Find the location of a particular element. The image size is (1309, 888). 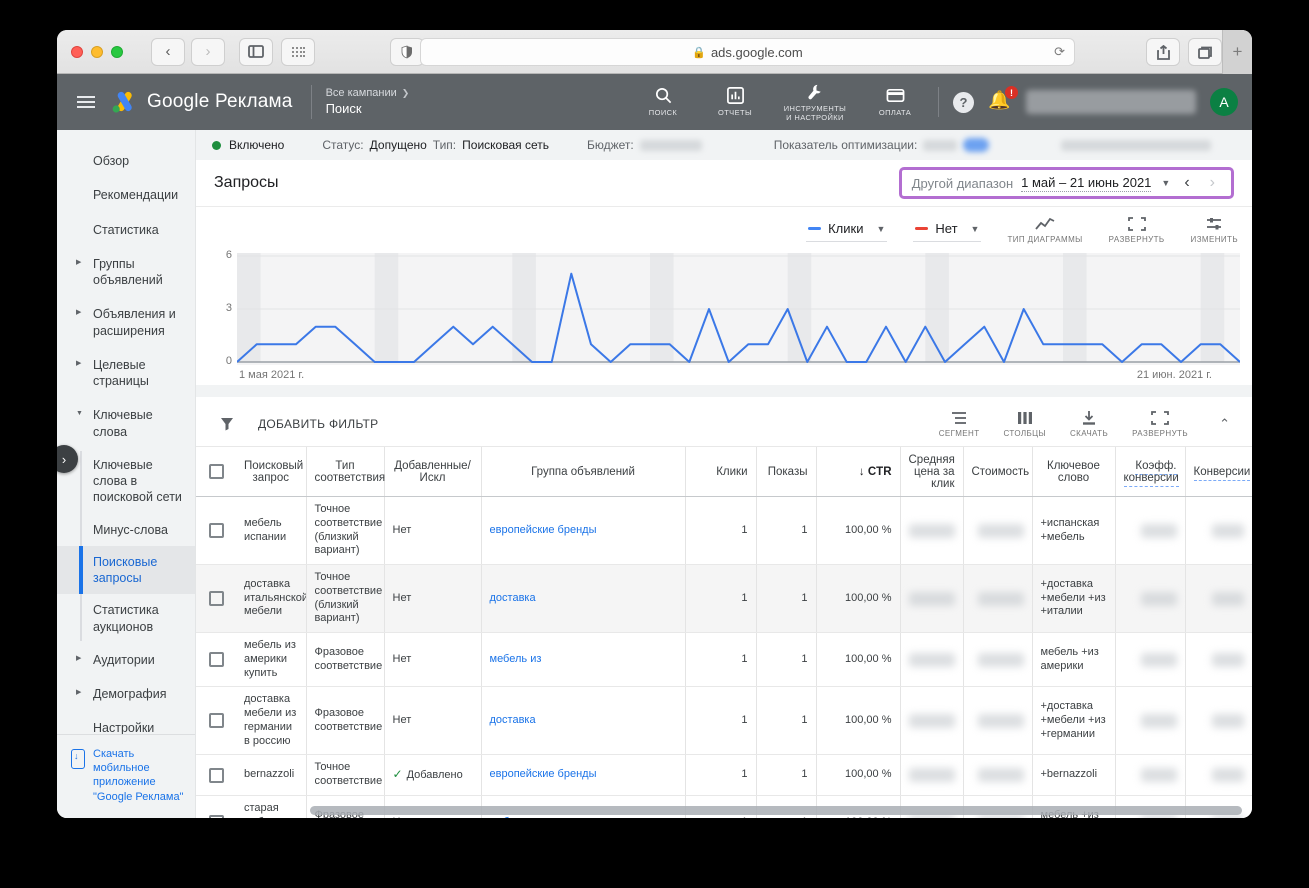

date-range-label: Другой диапазон is located at coordinates (962, 183).